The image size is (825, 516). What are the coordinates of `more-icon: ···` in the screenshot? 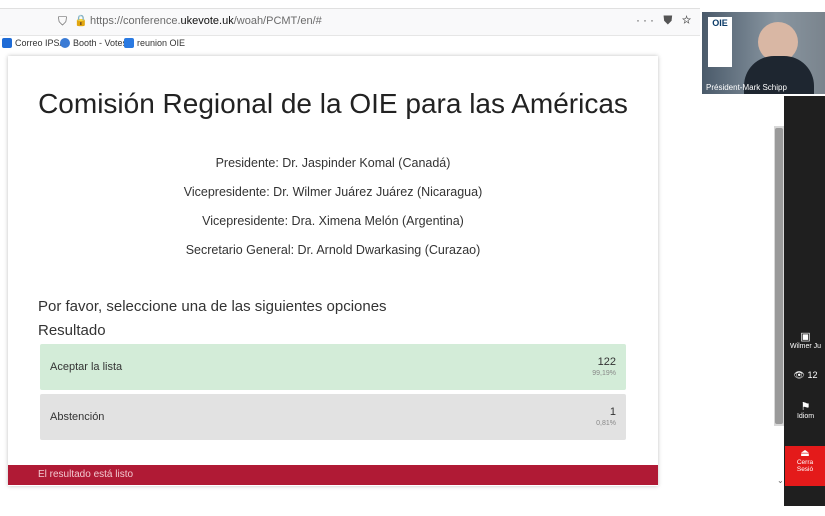 It's located at (646, 20).